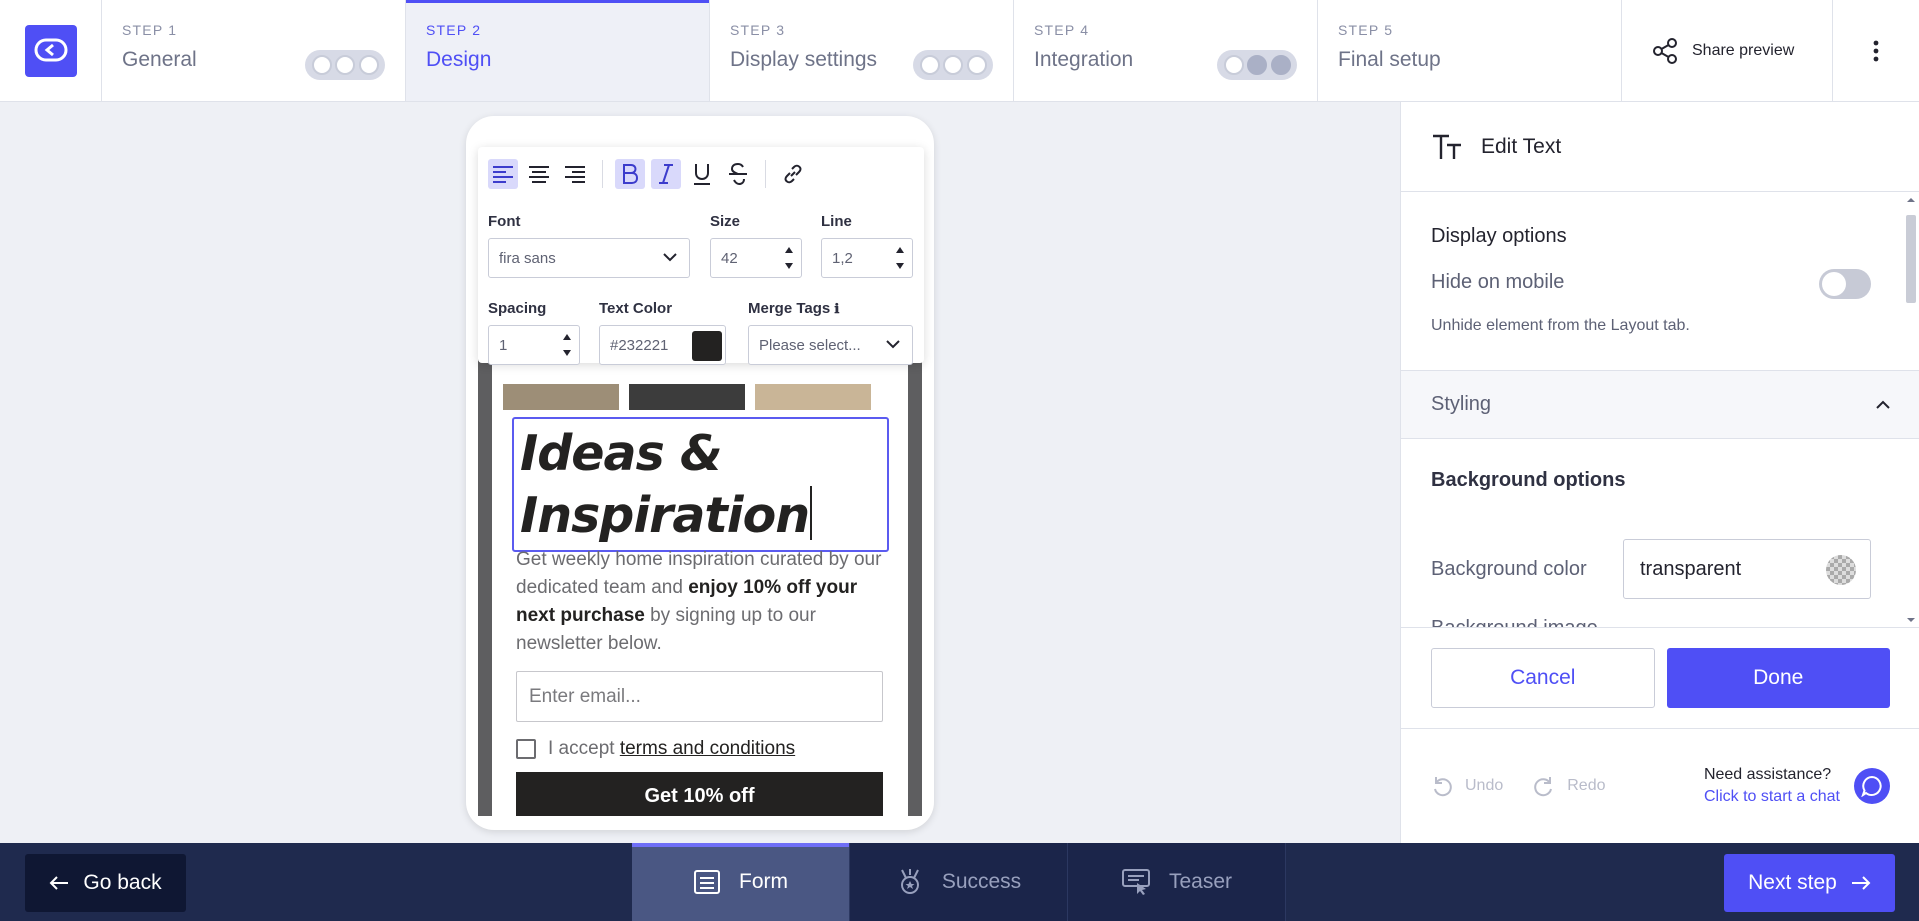  Describe the element at coordinates (893, 344) in the screenshot. I see `chevron-down-icon` at that location.